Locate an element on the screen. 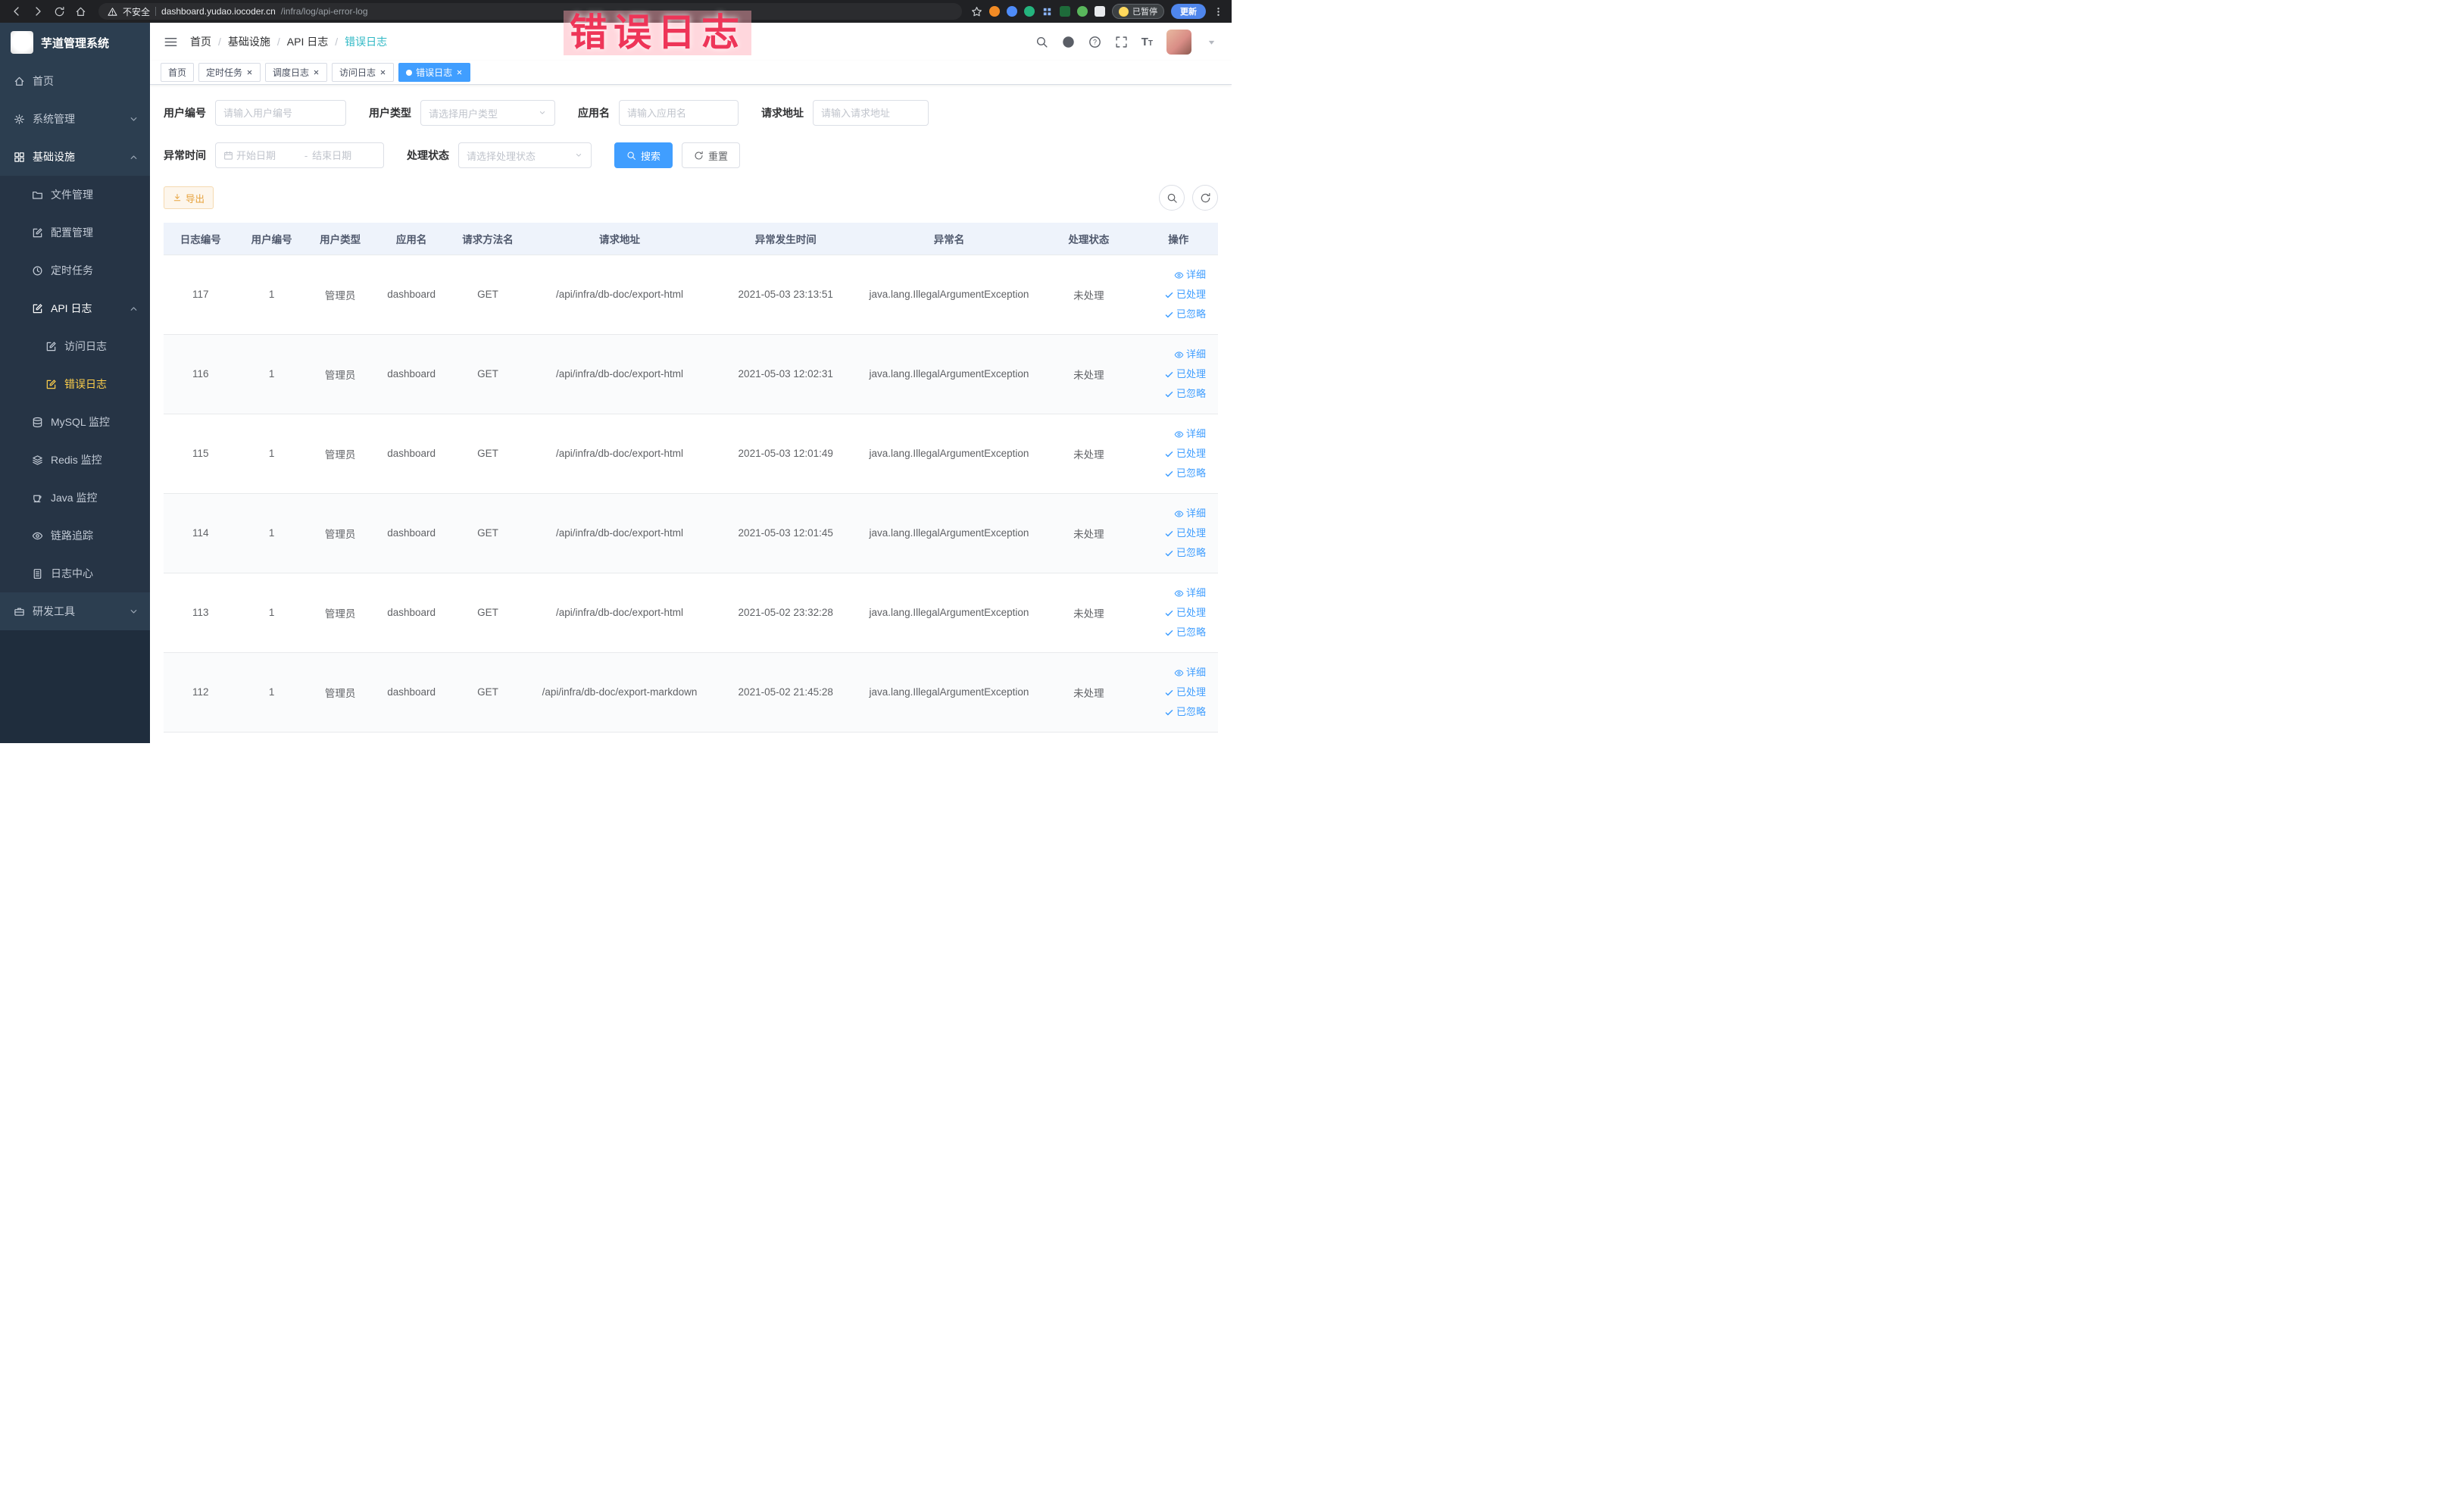 This screenshot has height=1487, width=2464. collapse-sidebar-icon is located at coordinates (171, 42).